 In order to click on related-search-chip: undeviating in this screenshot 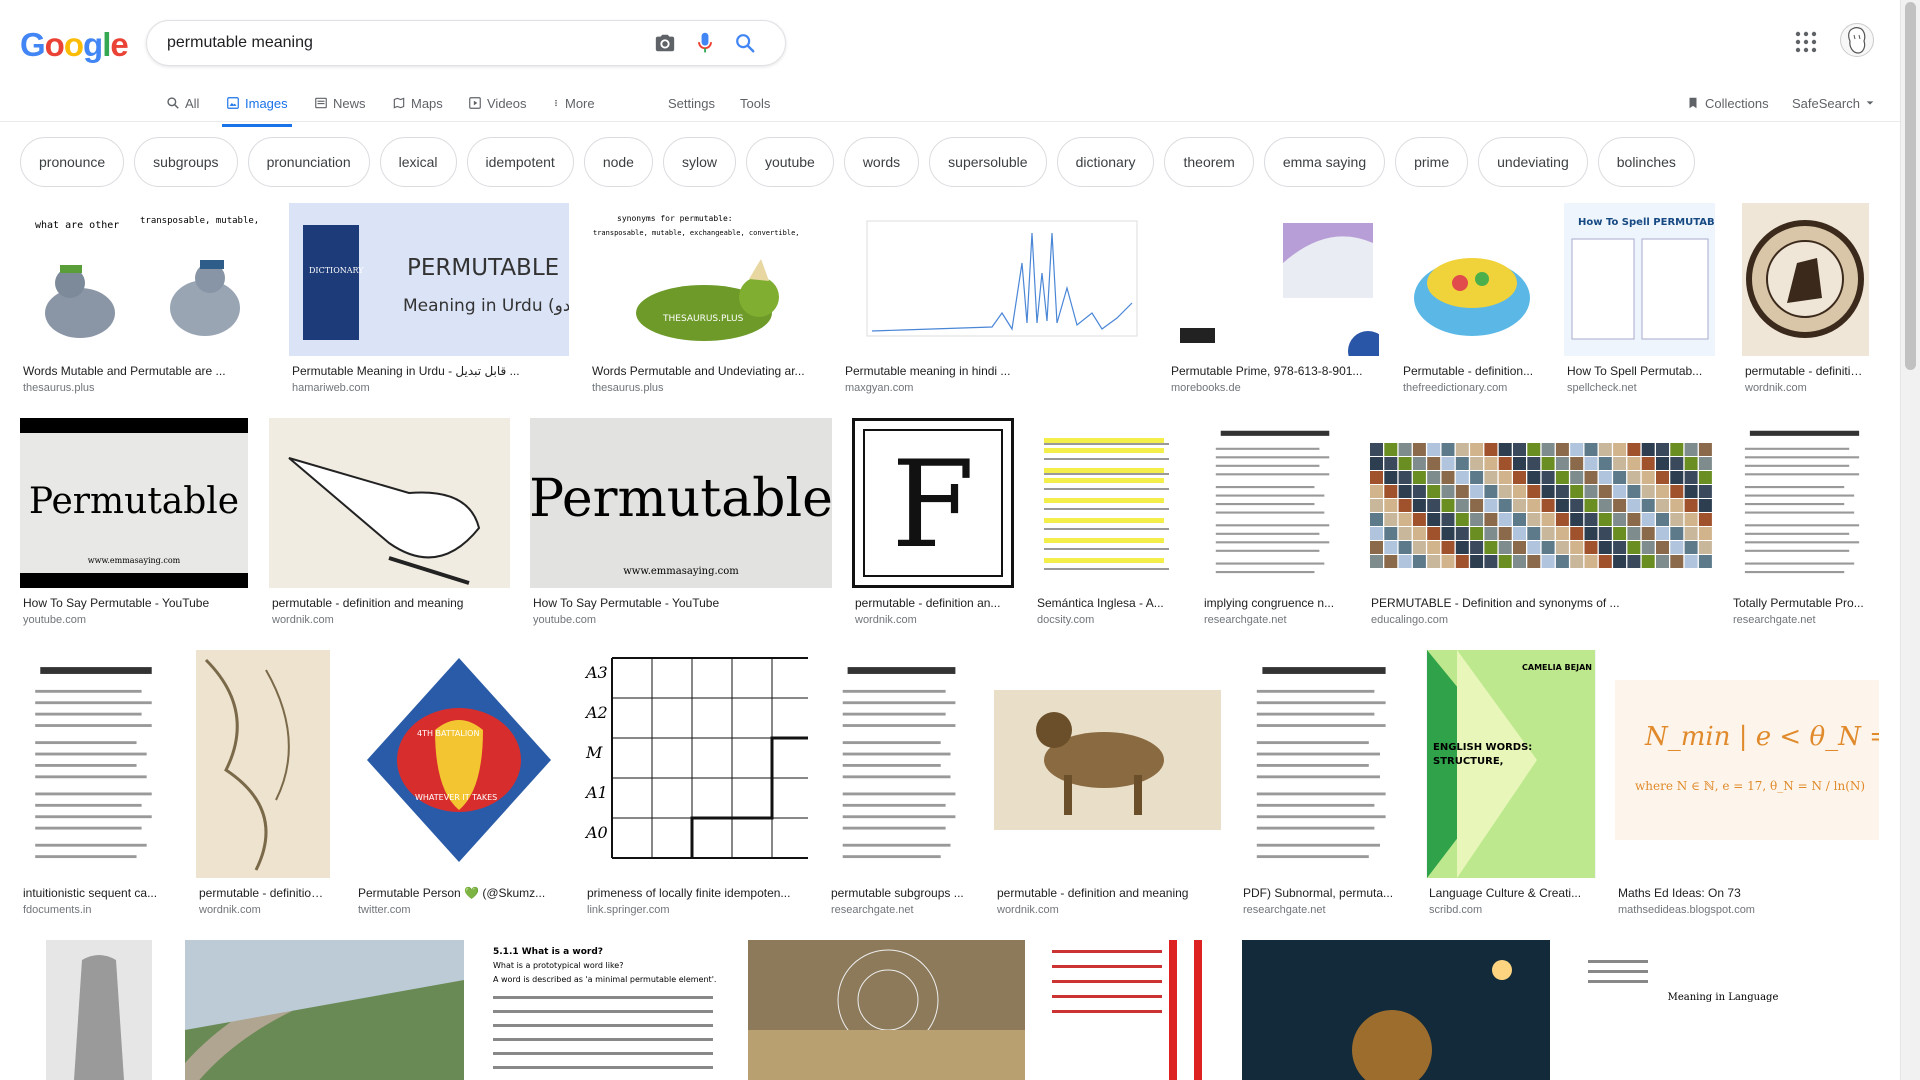, I will do `click(1533, 162)`.